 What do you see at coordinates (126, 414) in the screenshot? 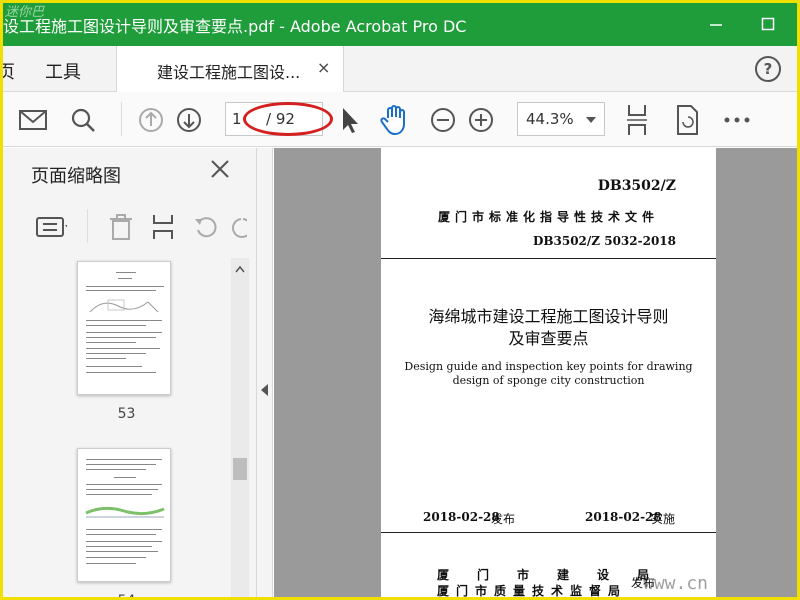
I see `thumbnail-page-label: 53` at bounding box center [126, 414].